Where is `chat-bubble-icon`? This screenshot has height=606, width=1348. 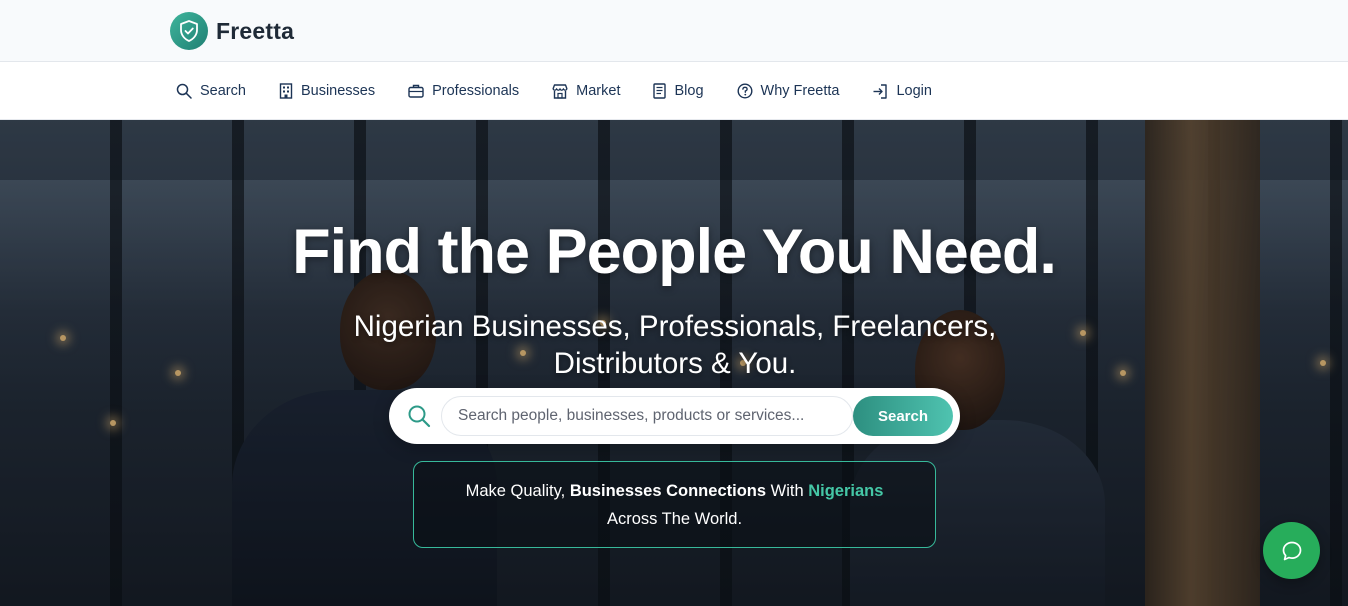 chat-bubble-icon is located at coordinates (1291, 550).